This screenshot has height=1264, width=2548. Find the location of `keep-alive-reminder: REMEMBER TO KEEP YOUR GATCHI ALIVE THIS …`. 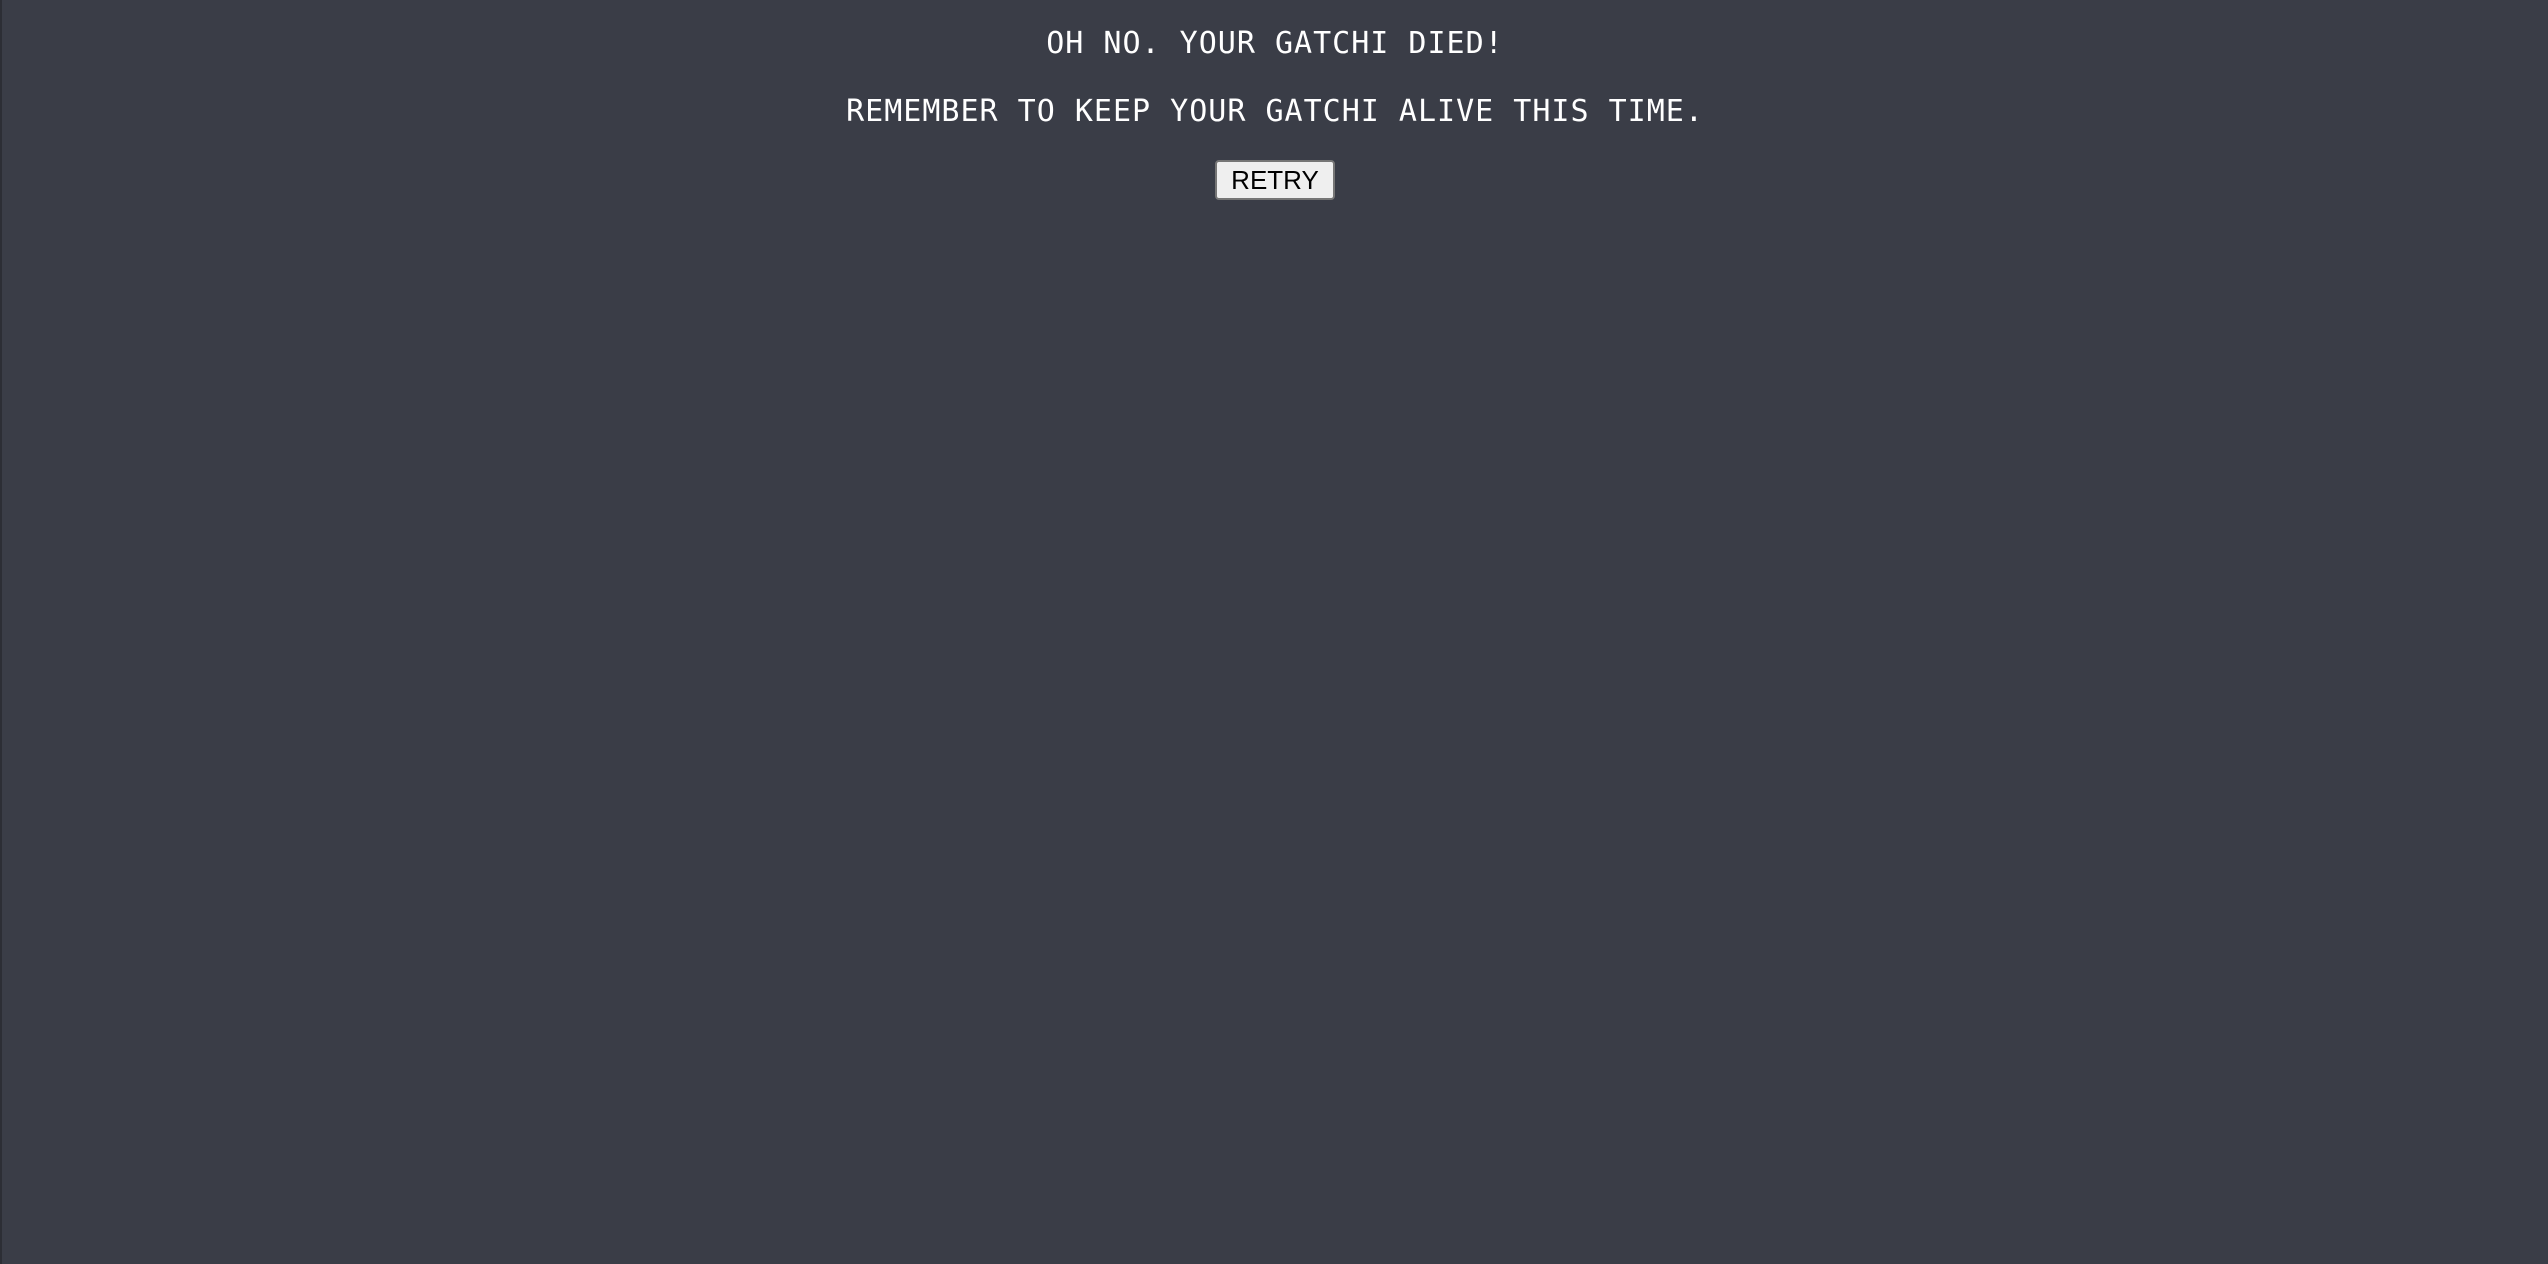

keep-alive-reminder: REMEMBER TO KEEP YOUR GATCHI ALIVE THIS … is located at coordinates (1275, 111).